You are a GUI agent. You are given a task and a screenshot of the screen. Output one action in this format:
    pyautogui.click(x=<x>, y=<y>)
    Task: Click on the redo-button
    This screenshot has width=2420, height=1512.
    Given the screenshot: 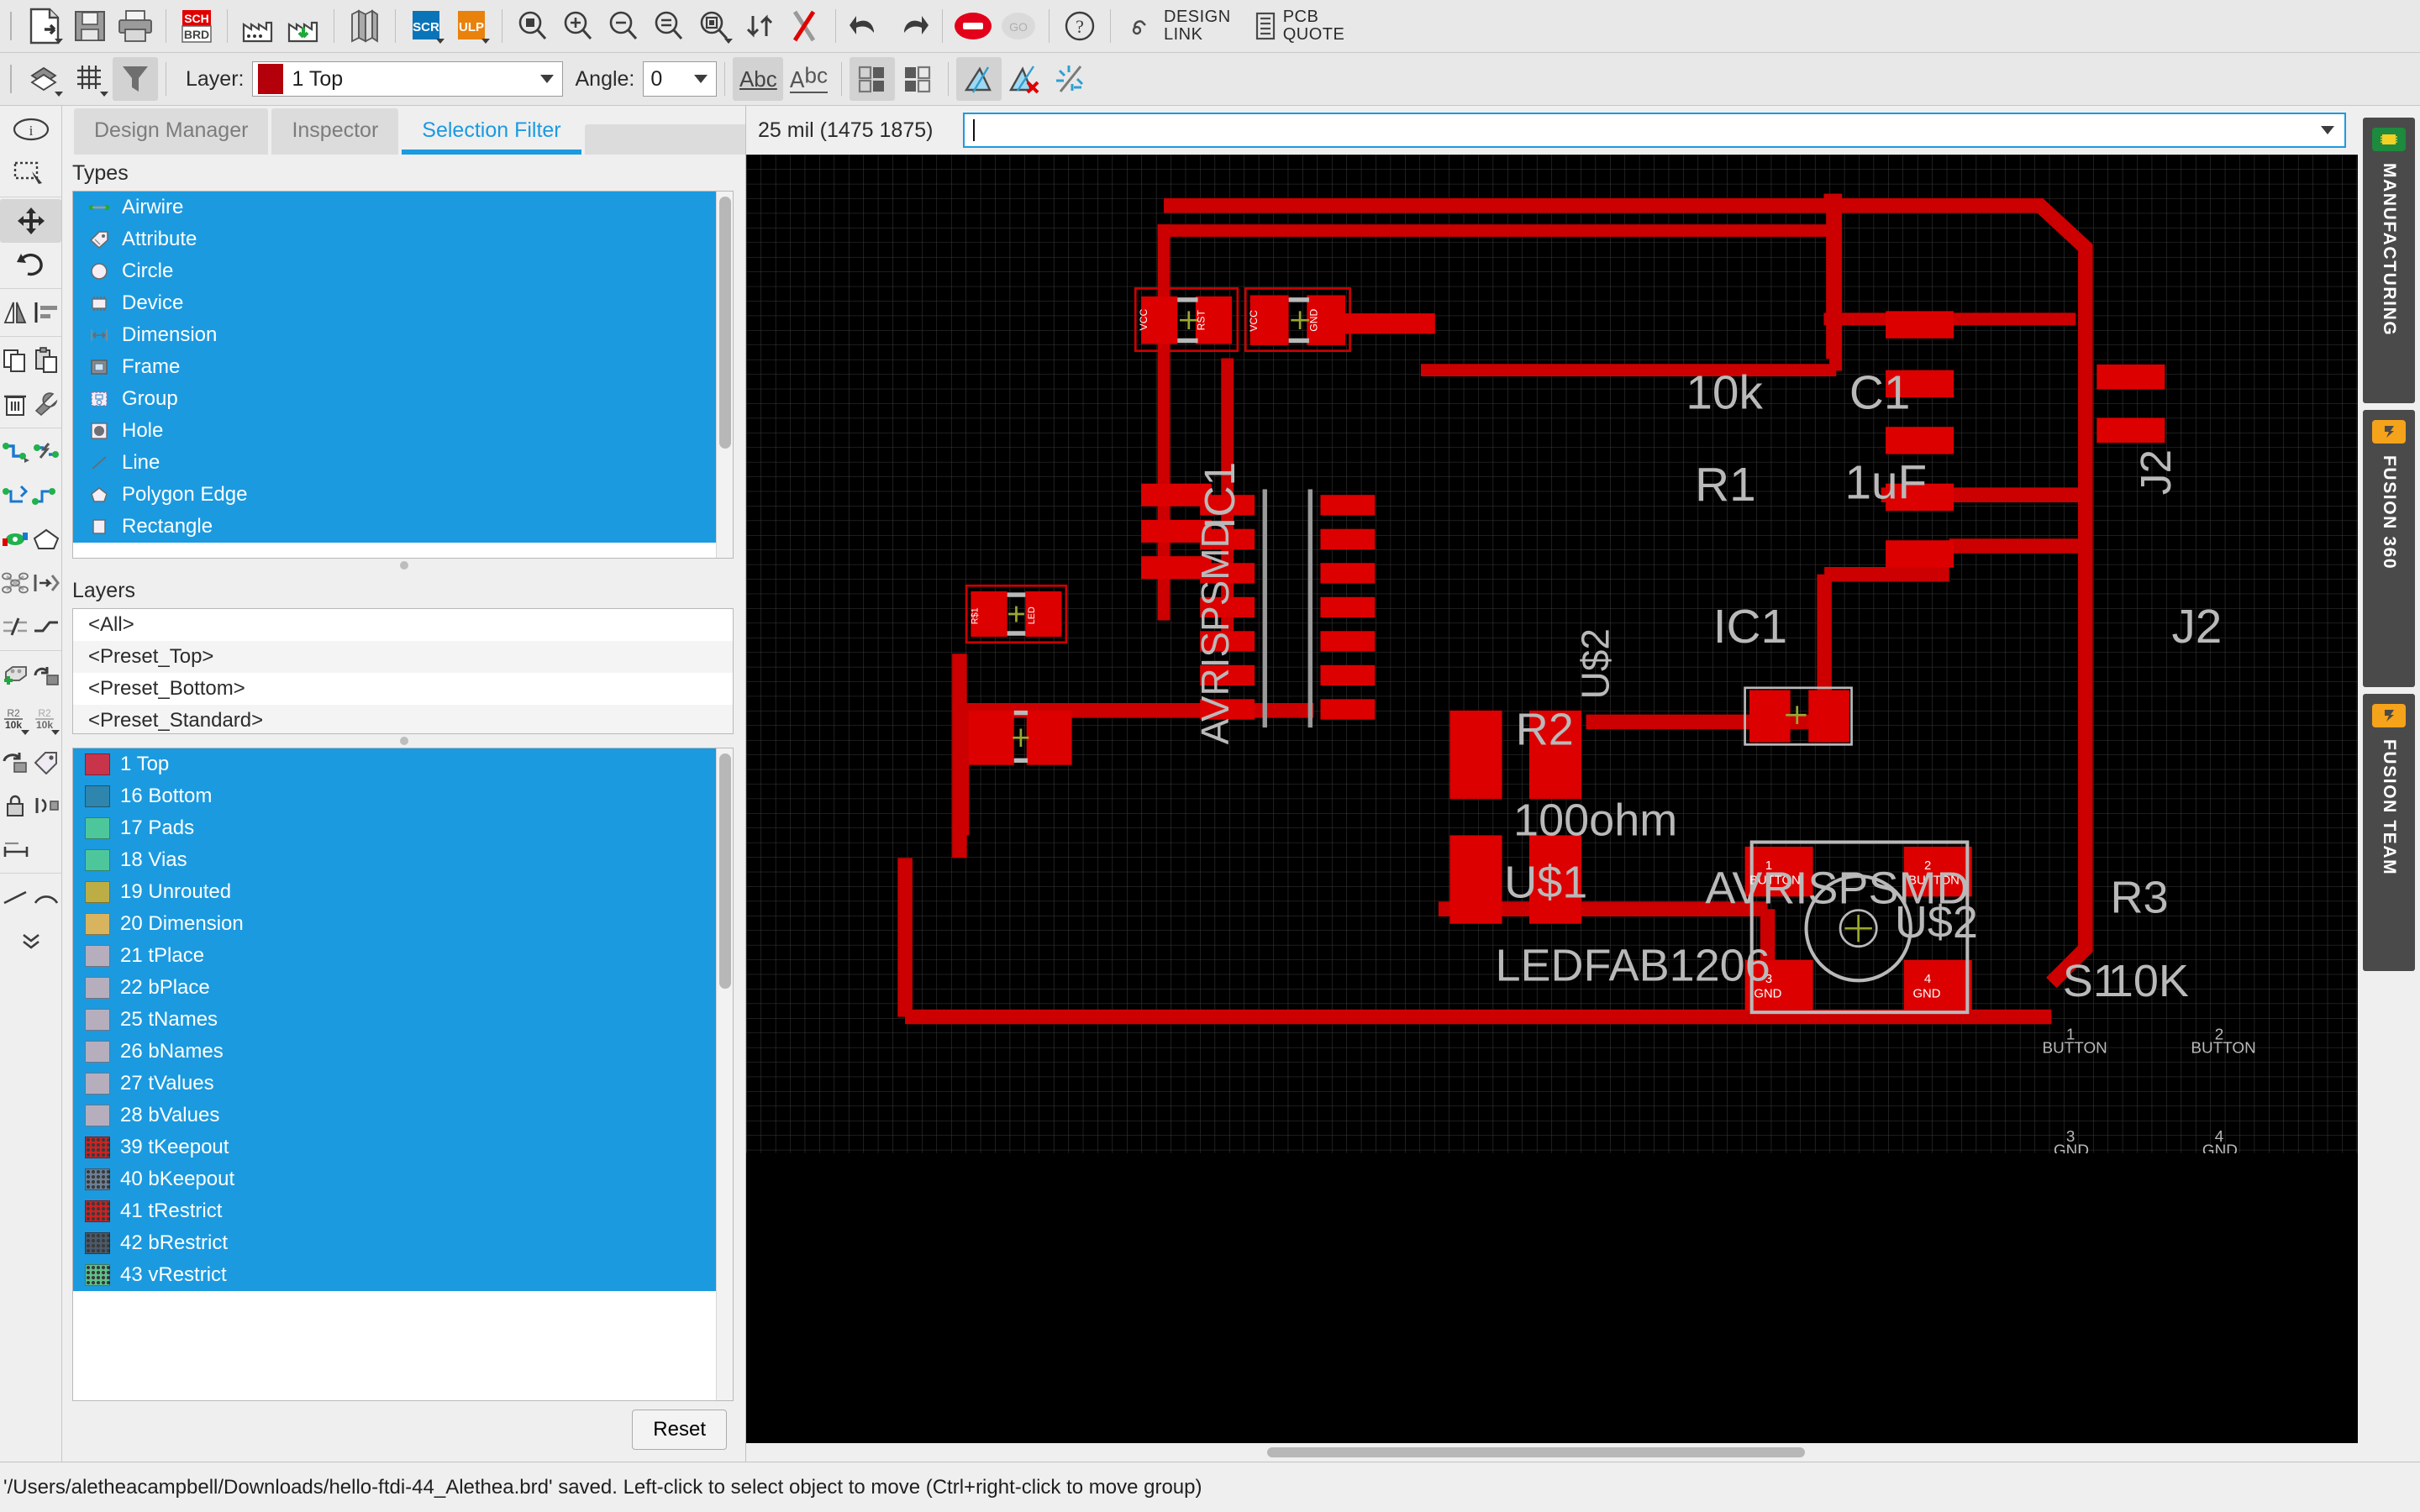 What is the action you would take?
    pyautogui.click(x=911, y=26)
    